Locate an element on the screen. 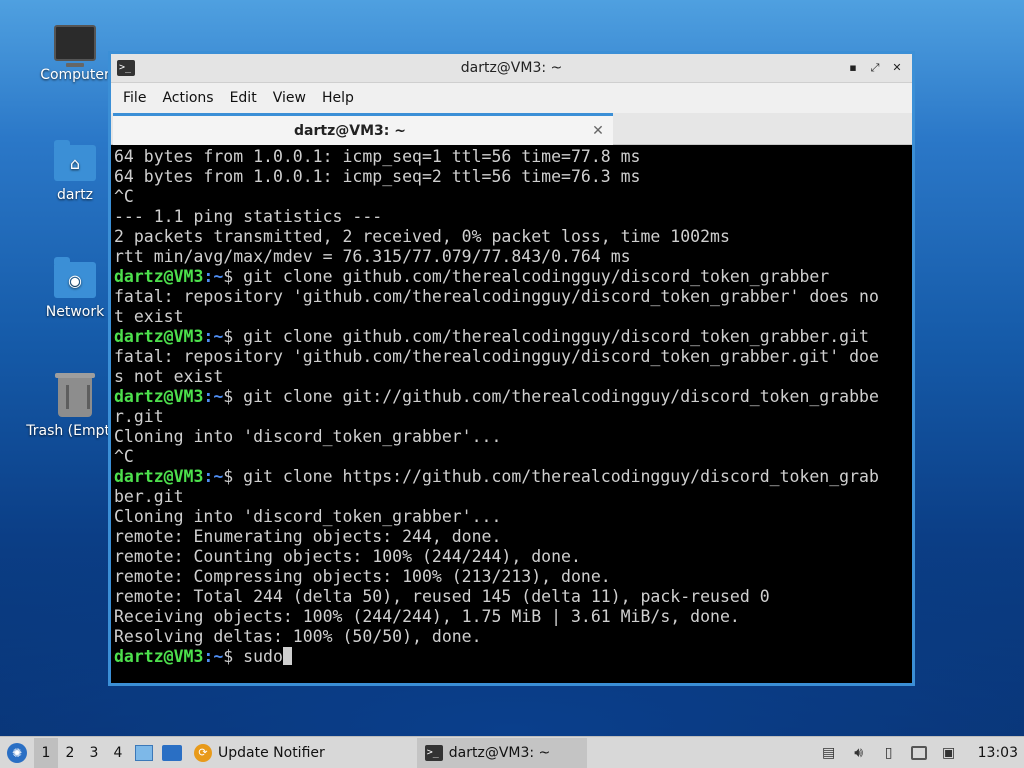  update-icon: ▣ is located at coordinates (949, 753).